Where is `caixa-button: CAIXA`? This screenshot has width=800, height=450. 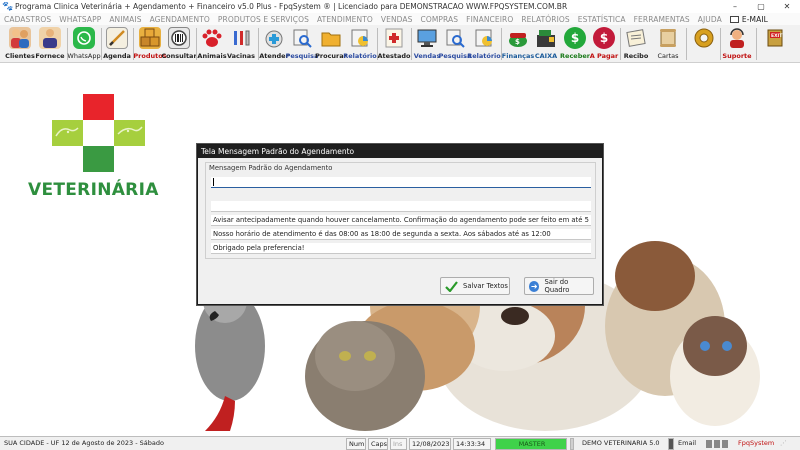 caixa-button: CAIXA is located at coordinates (546, 44).